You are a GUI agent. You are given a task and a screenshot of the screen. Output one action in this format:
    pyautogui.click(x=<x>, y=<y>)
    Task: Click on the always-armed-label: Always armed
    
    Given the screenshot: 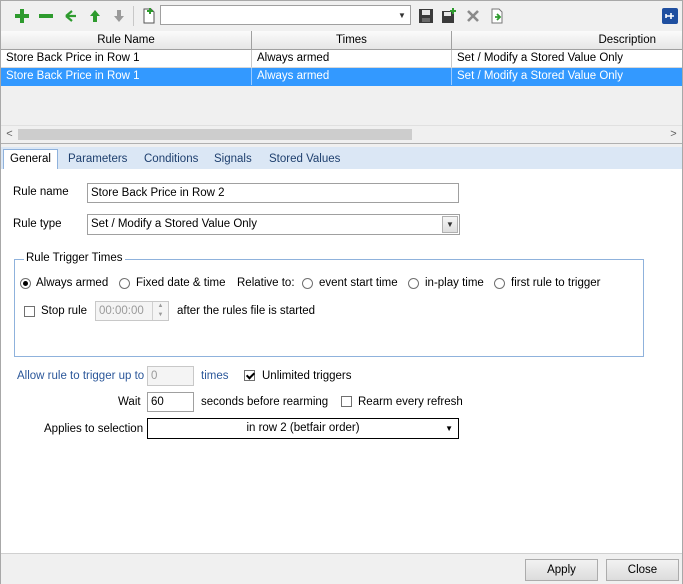 What is the action you would take?
    pyautogui.click(x=72, y=283)
    